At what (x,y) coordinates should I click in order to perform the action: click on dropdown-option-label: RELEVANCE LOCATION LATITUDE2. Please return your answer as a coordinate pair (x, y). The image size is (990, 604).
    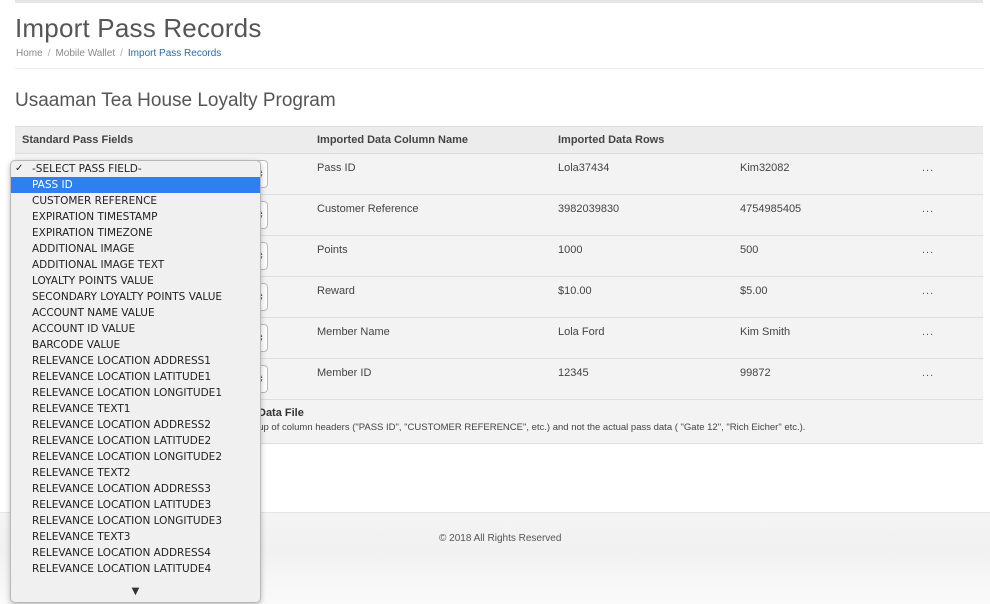
    Looking at the image, I should click on (122, 441).